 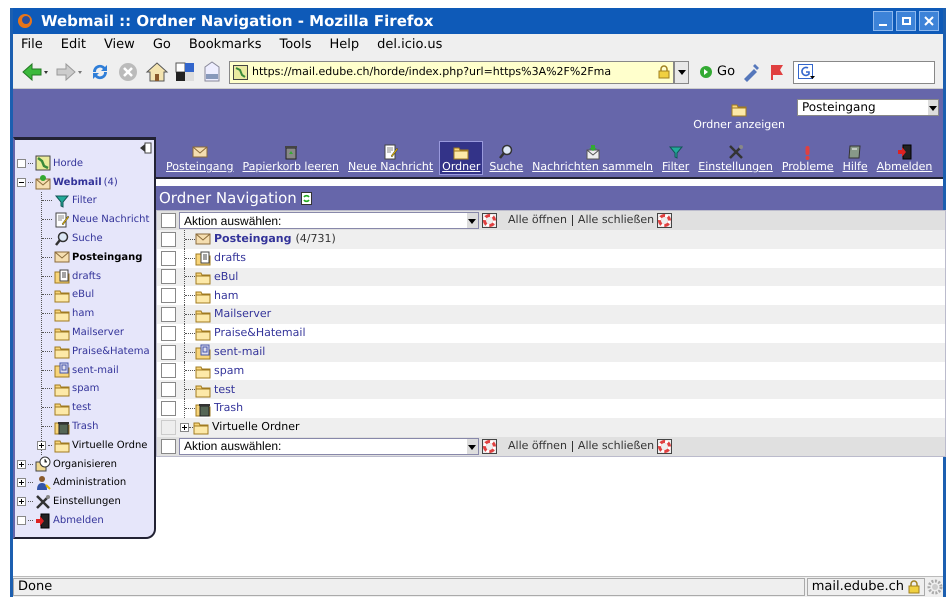 I want to click on collapse-toggle, so click(x=21, y=182).